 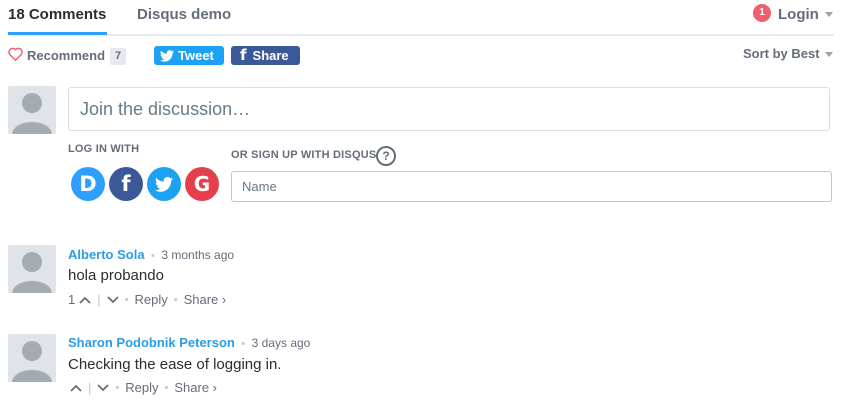 I want to click on login-caret-icon, so click(x=829, y=14).